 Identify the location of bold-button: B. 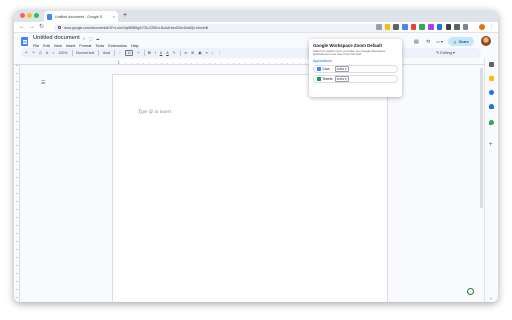
(149, 53).